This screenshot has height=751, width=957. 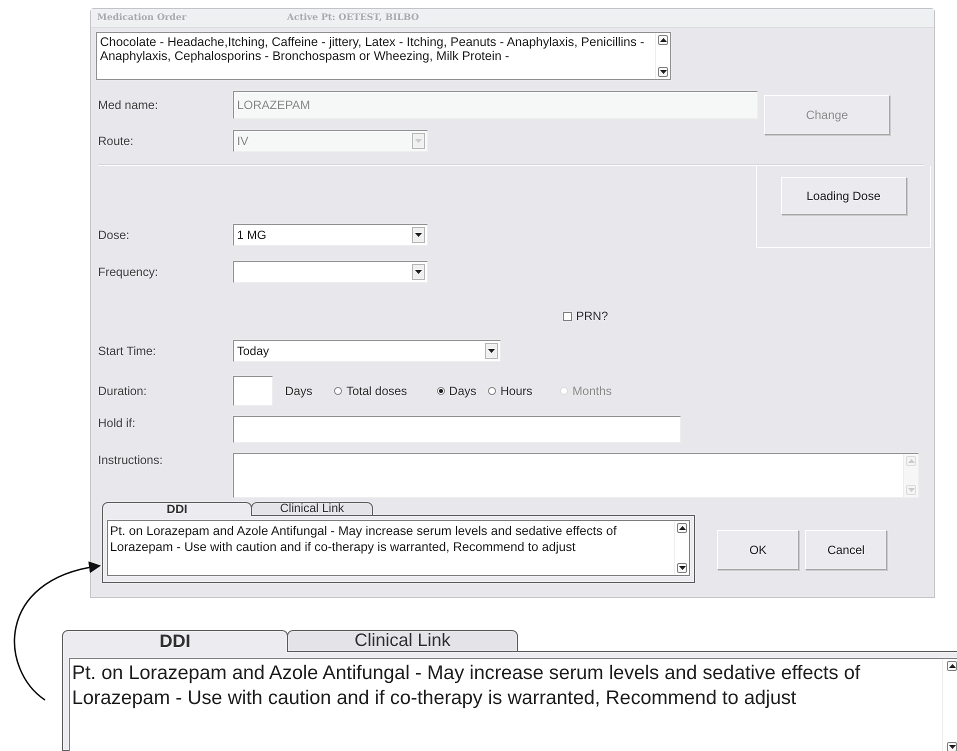 What do you see at coordinates (585, 316) in the screenshot?
I see `prn-checkbox: PRN?` at bounding box center [585, 316].